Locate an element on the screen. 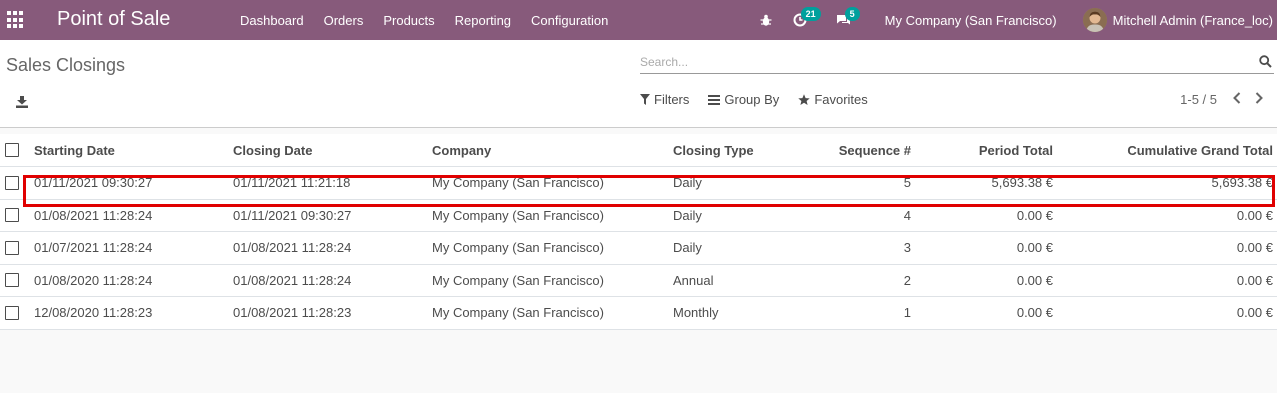 The image size is (1277, 393). column-header-cumulative-grand-total: Cumulative Grand Total is located at coordinates (1200, 150).